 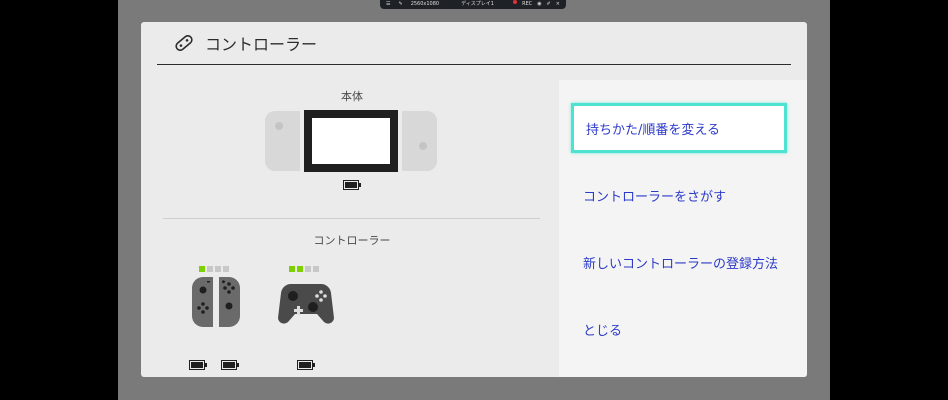 I want to click on pro-controller-battery-icon, so click(x=306, y=365).